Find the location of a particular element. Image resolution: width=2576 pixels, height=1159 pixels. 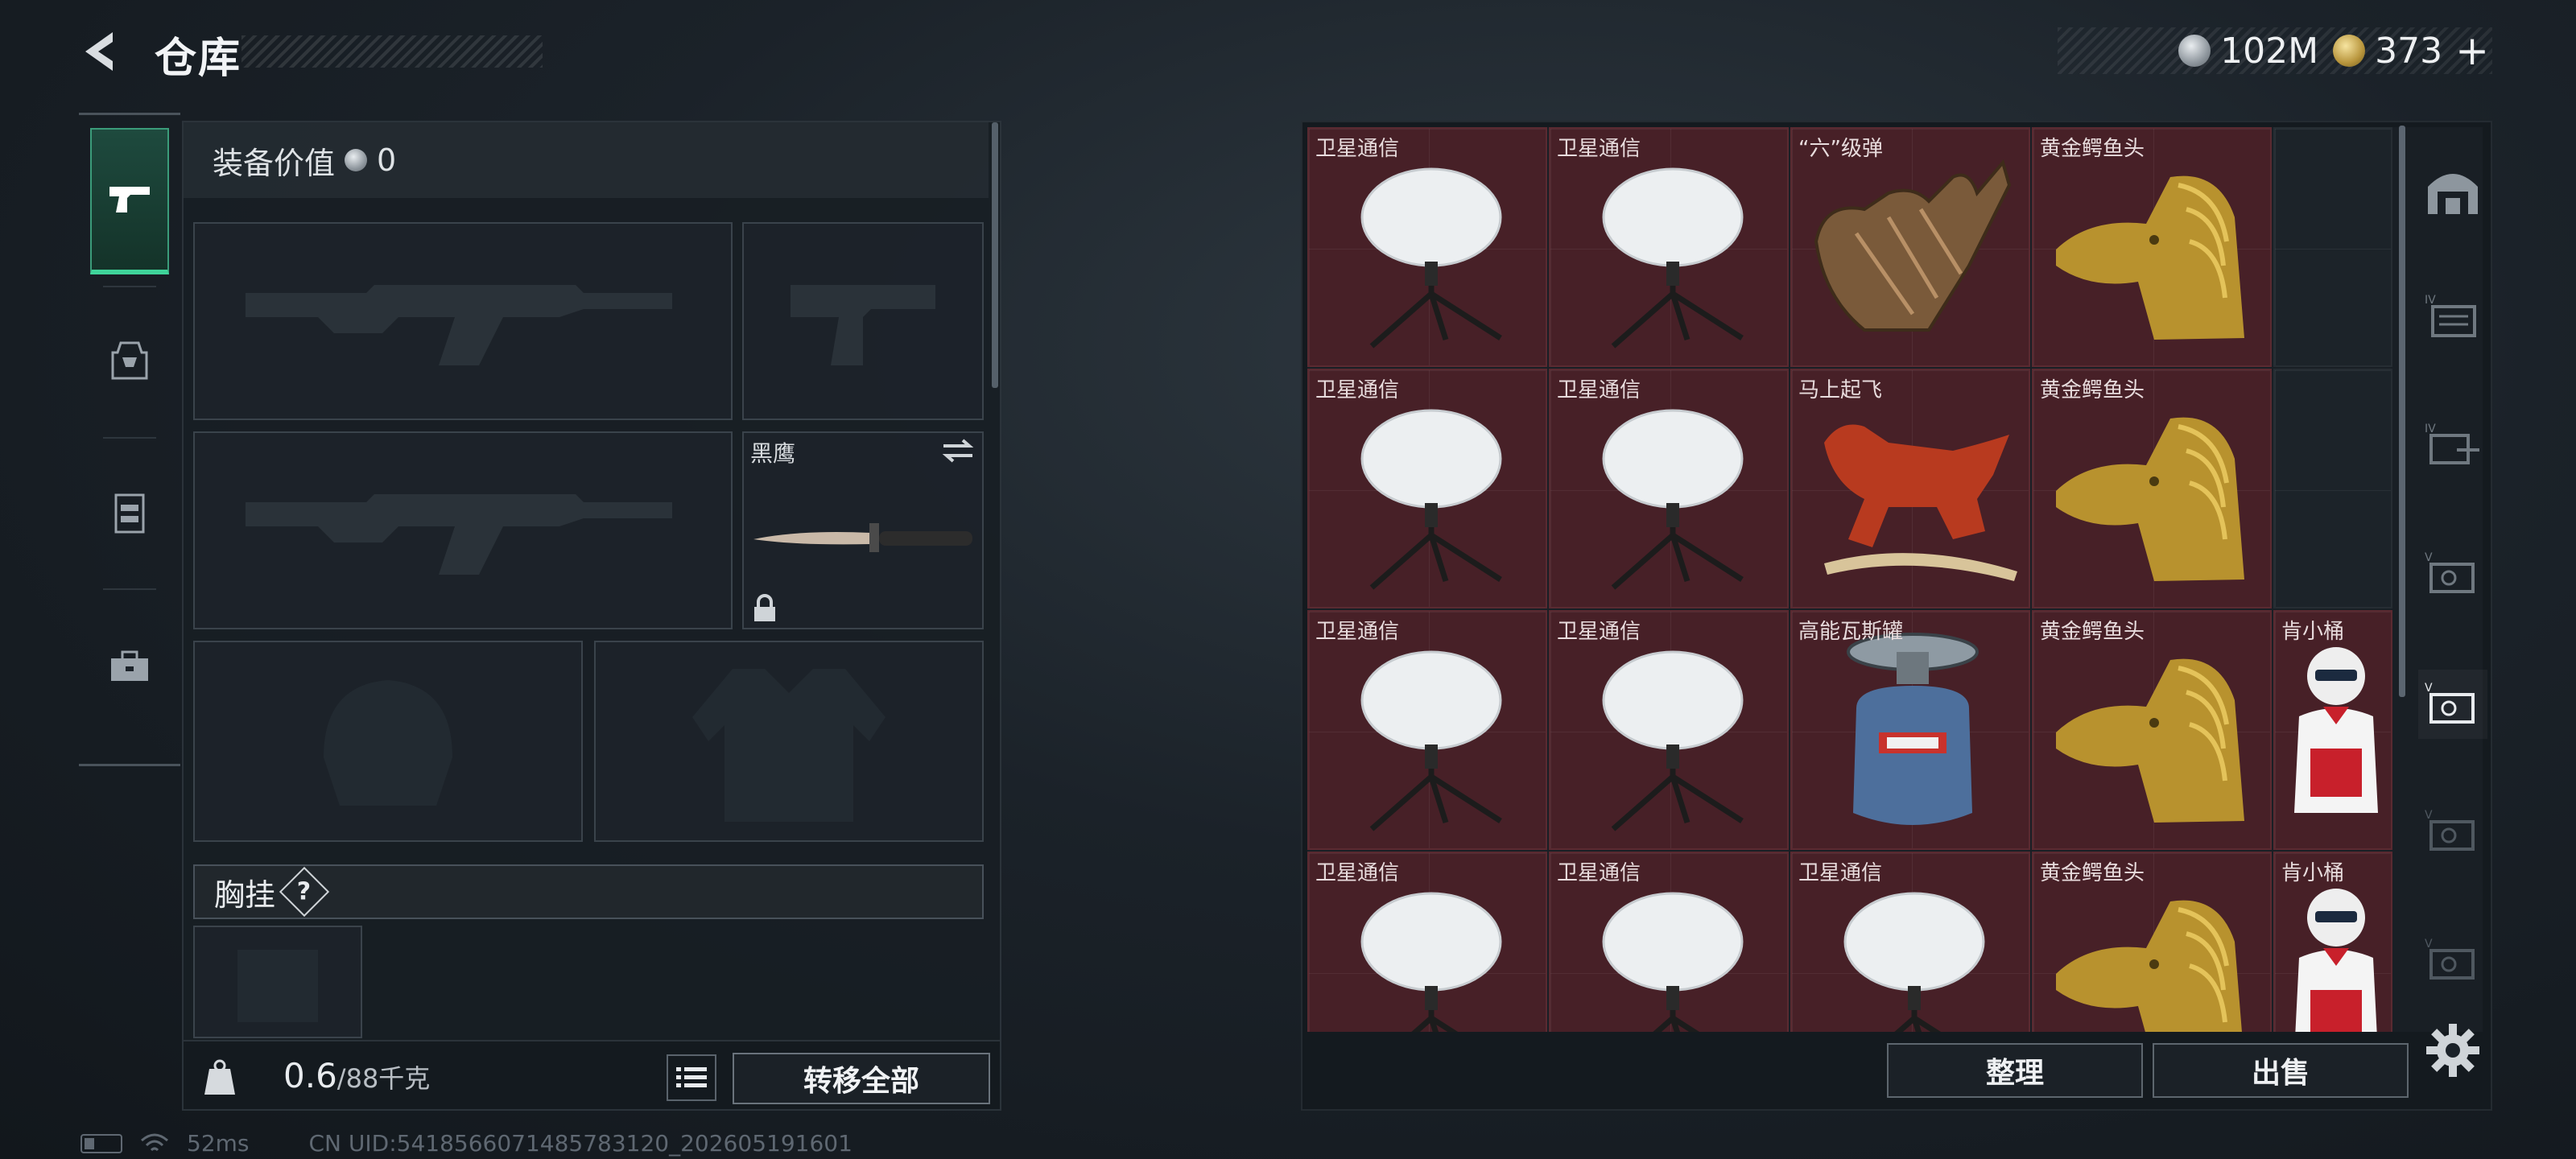

equipment-scrollbar is located at coordinates (995, 255).